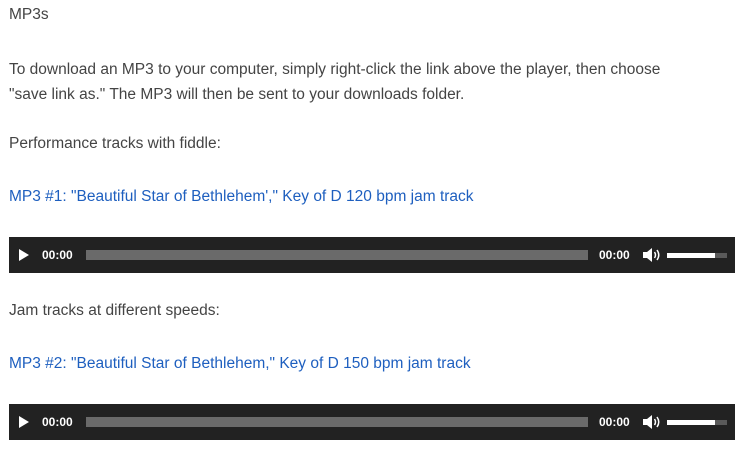 Image resolution: width=748 pixels, height=460 pixels. I want to click on page-heading: MP3s, so click(29, 14).